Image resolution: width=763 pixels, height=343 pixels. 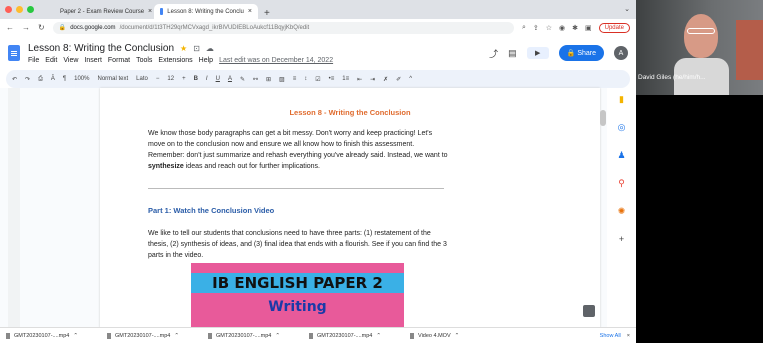 I want to click on browser-tab-2: Lesson 8: Writing the Conclu ×, so click(x=206, y=11).